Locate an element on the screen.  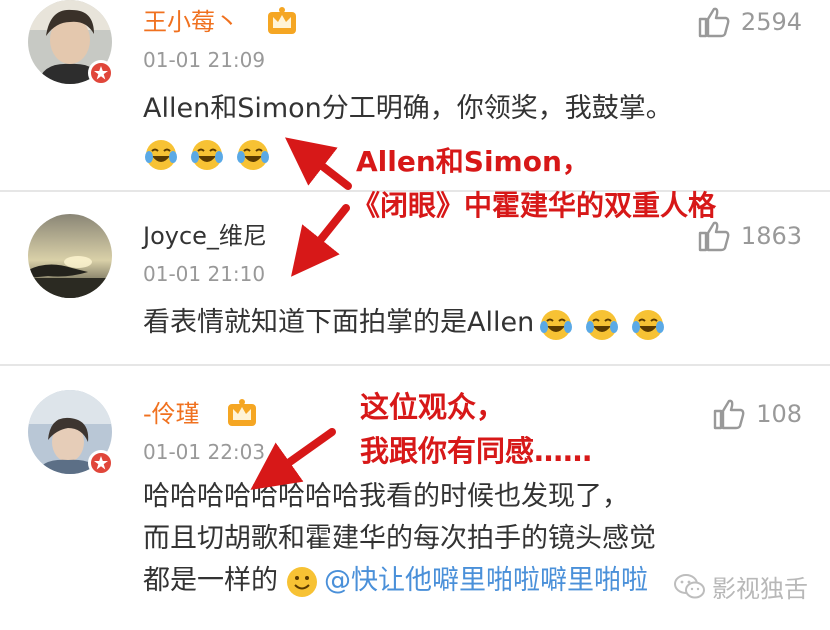
annotation-arrows is located at coordinates (301, 313).